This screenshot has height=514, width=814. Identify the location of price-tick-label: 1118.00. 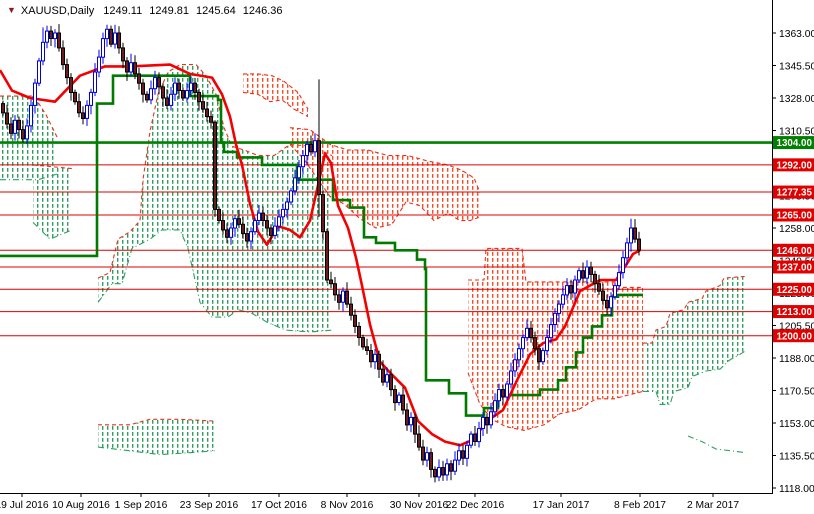
(796, 489).